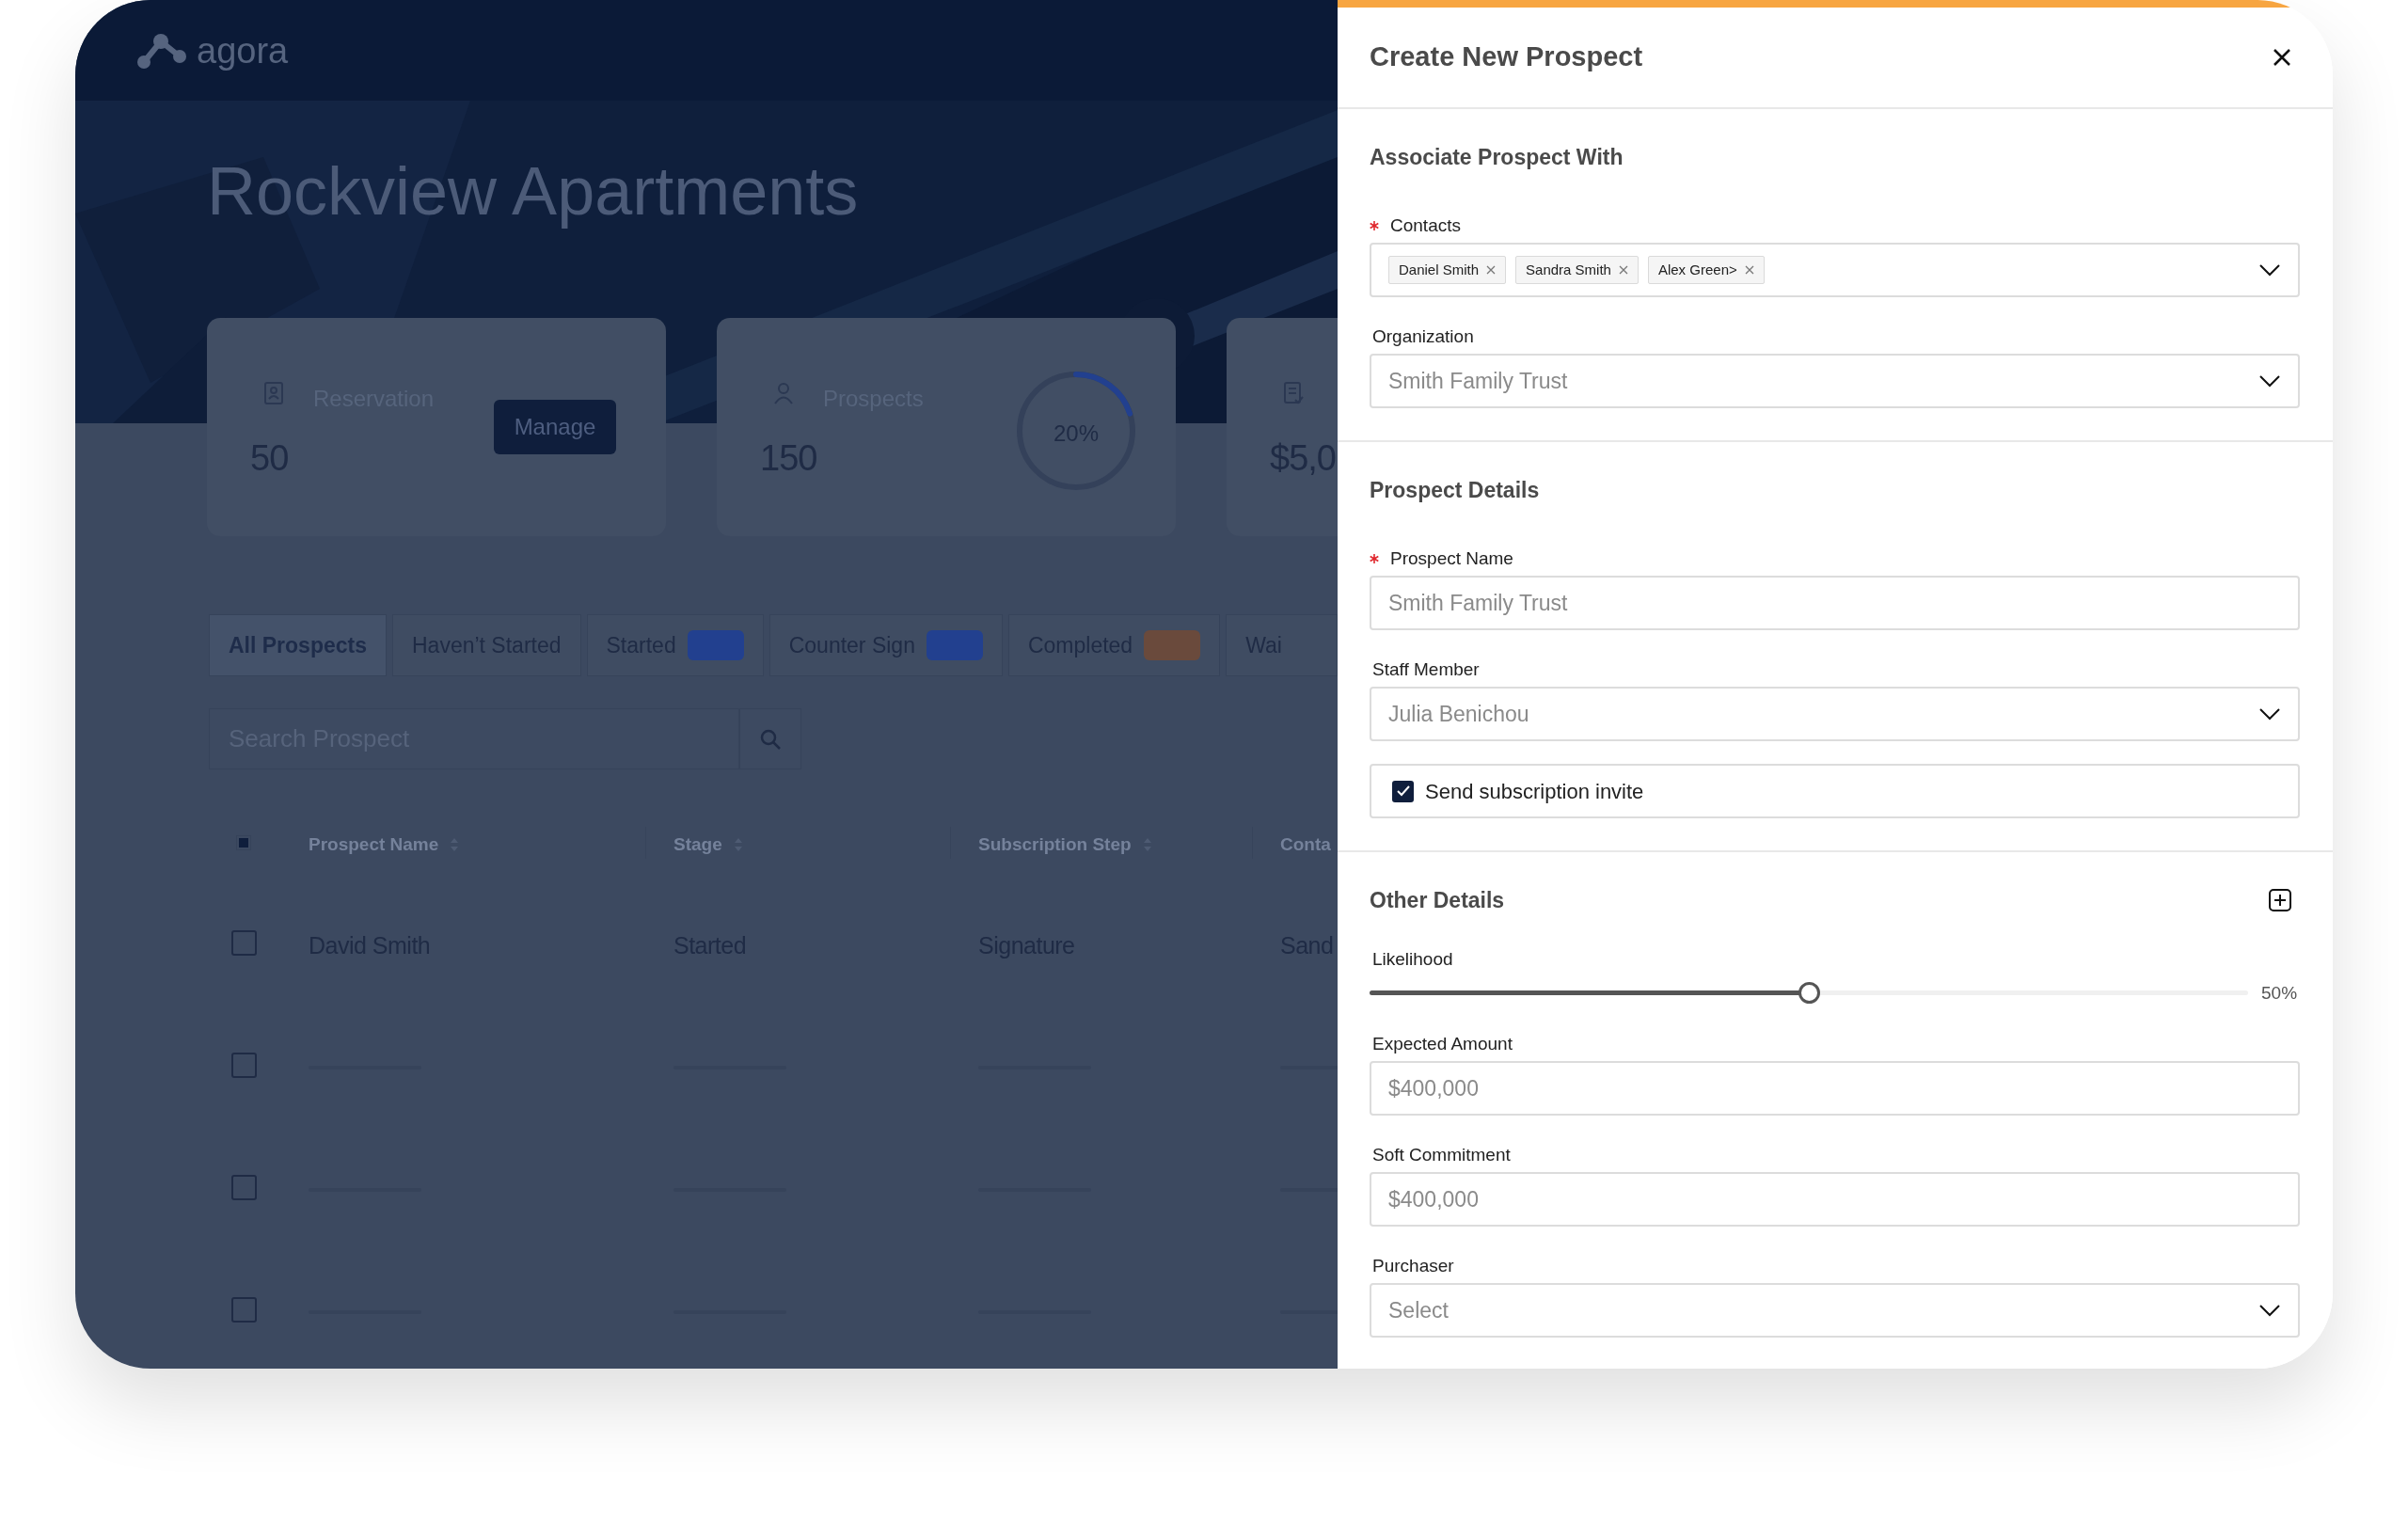 This screenshot has width=2408, height=1521. I want to click on field-label: Soft Commitment, so click(1441, 1155).